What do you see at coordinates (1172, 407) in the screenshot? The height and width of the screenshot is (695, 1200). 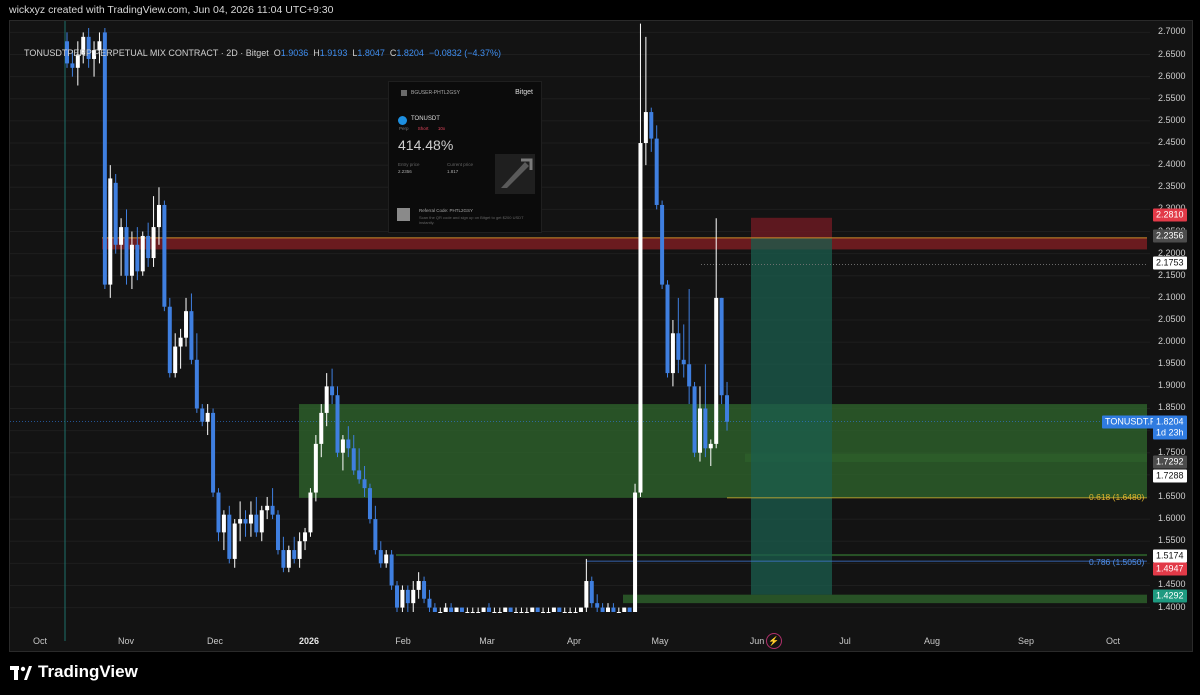 I see `y-tick-label: 1.8500` at bounding box center [1172, 407].